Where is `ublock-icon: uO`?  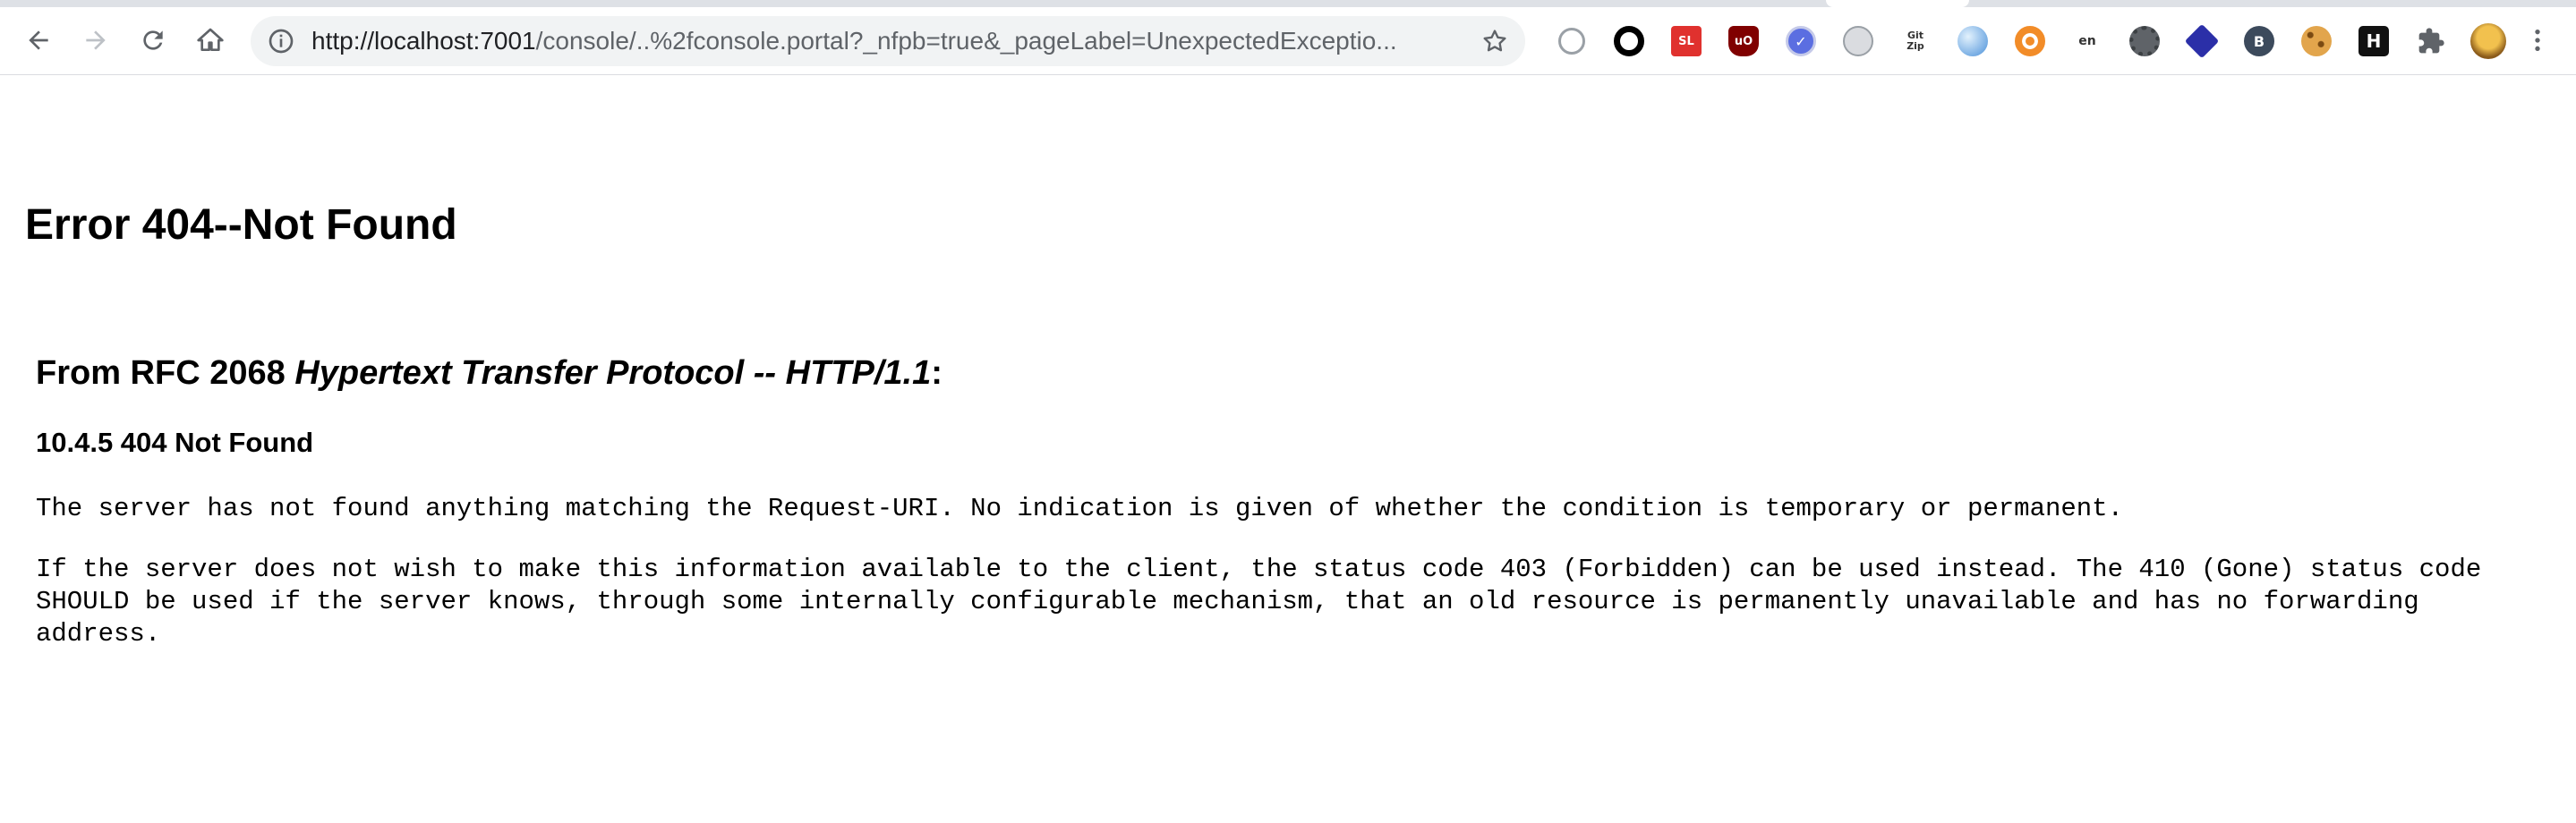 ublock-icon: uO is located at coordinates (1743, 41).